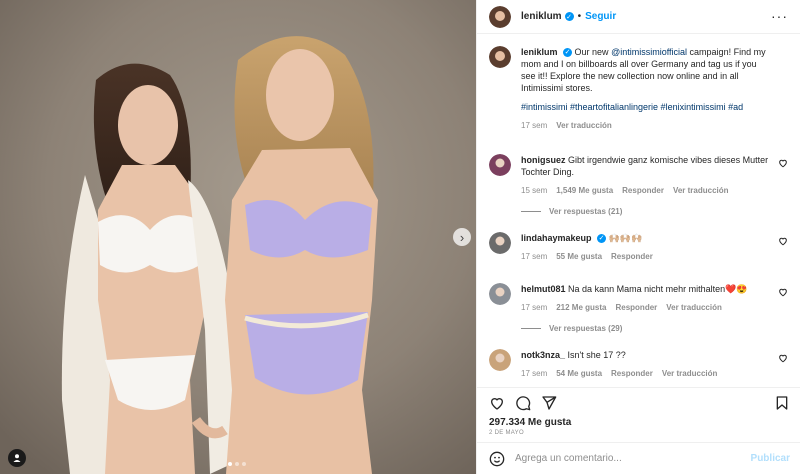  What do you see at coordinates (579, 374) in the screenshot?
I see `comment-likes: 54 Me gusta` at bounding box center [579, 374].